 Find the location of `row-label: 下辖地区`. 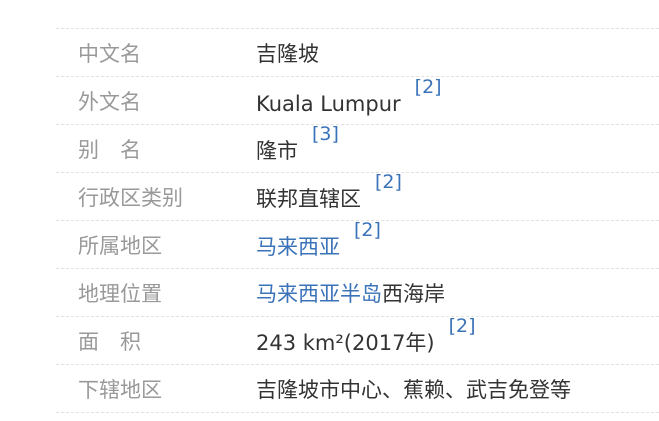

row-label: 下辖地区 is located at coordinates (120, 389).